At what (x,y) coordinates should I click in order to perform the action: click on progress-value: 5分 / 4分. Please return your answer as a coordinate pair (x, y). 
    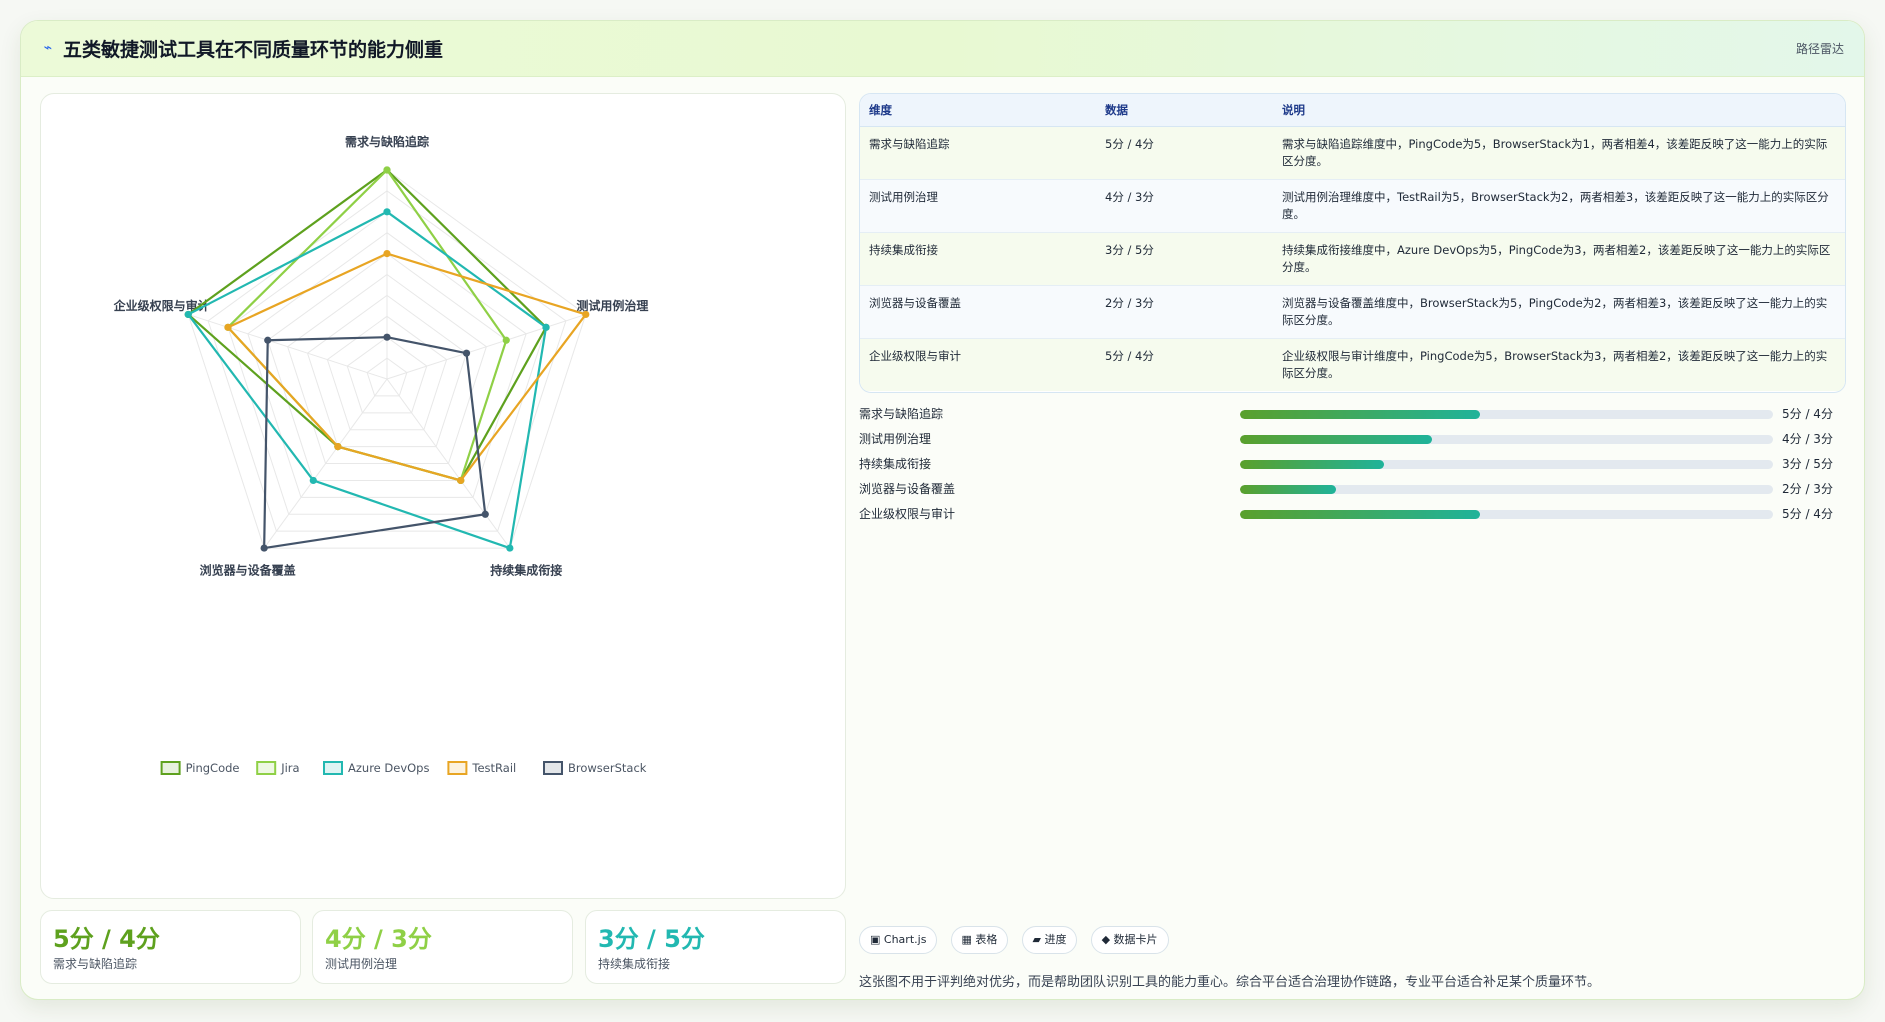
    Looking at the image, I should click on (1807, 414).